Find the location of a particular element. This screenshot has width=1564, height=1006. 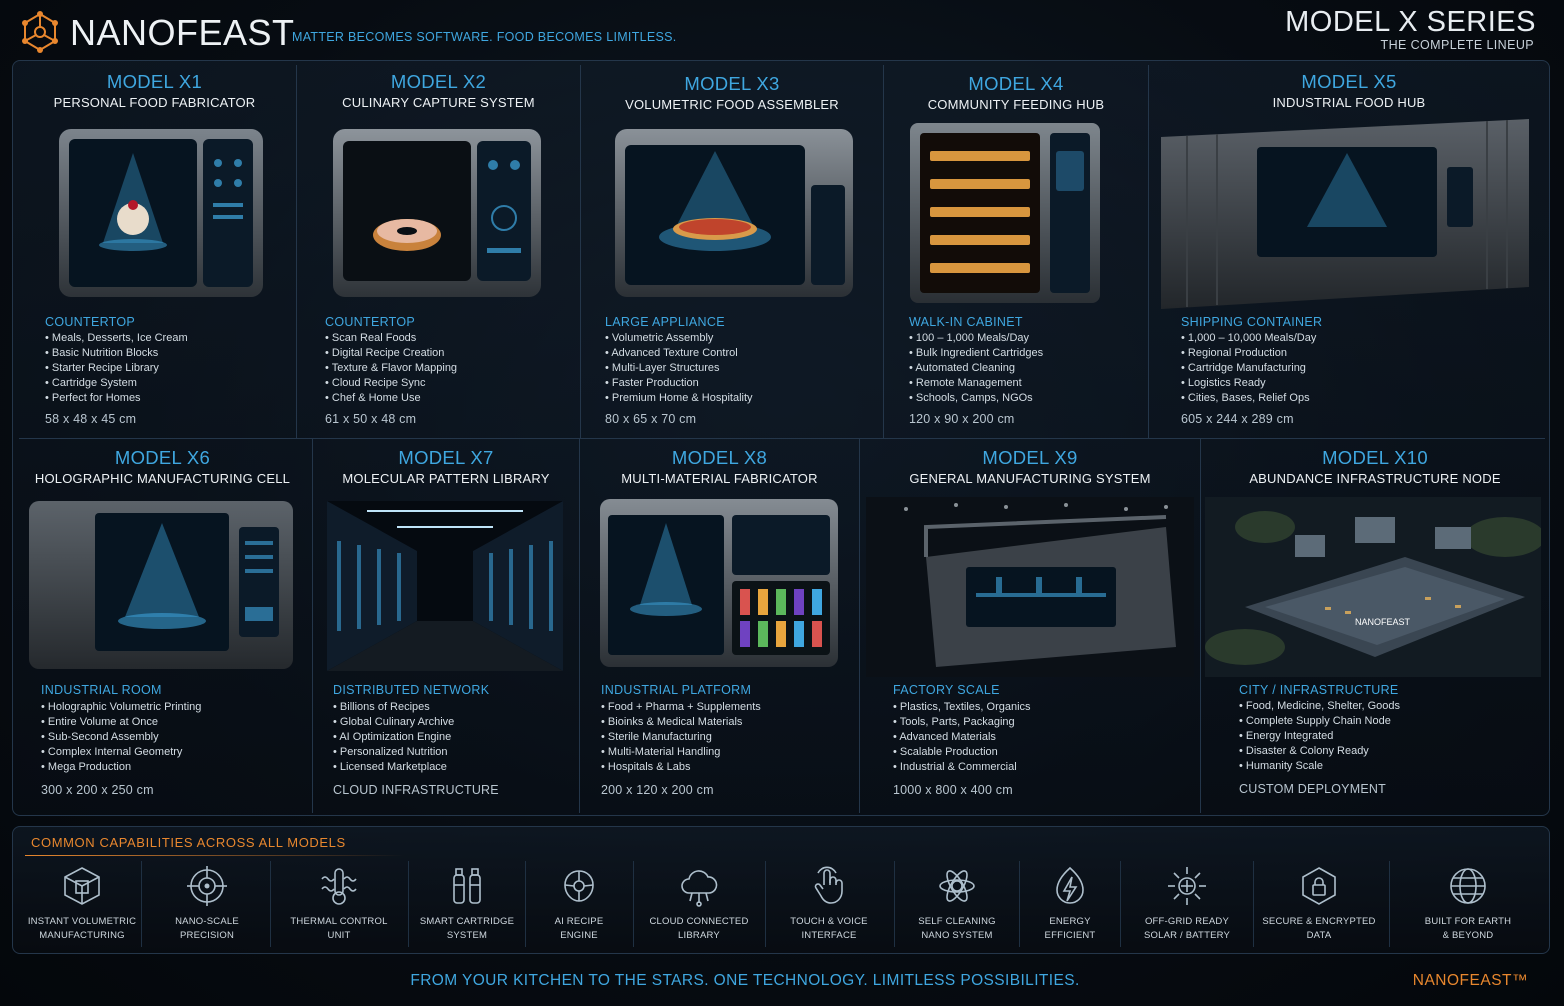

capability-item: SMART CARTRIDGE SYSTEM is located at coordinates (467, 904).